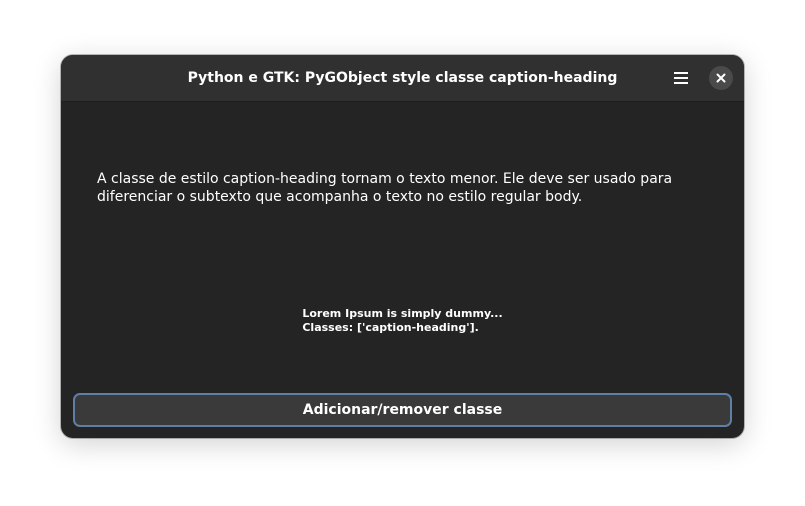  I want to click on main-menu-button, so click(681, 78).